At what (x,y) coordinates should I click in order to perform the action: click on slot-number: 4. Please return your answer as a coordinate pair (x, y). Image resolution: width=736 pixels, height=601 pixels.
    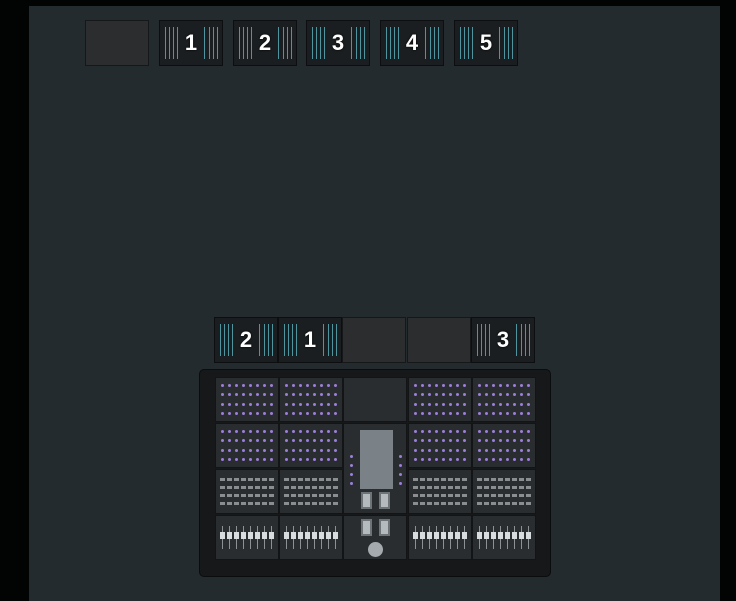
    Looking at the image, I should click on (412, 42).